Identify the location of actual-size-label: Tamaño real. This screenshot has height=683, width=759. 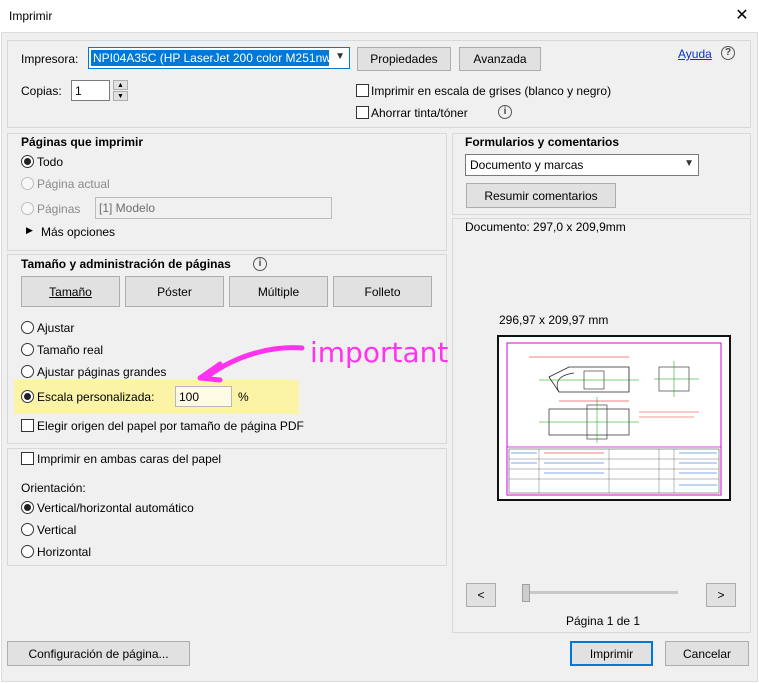
(70, 350).